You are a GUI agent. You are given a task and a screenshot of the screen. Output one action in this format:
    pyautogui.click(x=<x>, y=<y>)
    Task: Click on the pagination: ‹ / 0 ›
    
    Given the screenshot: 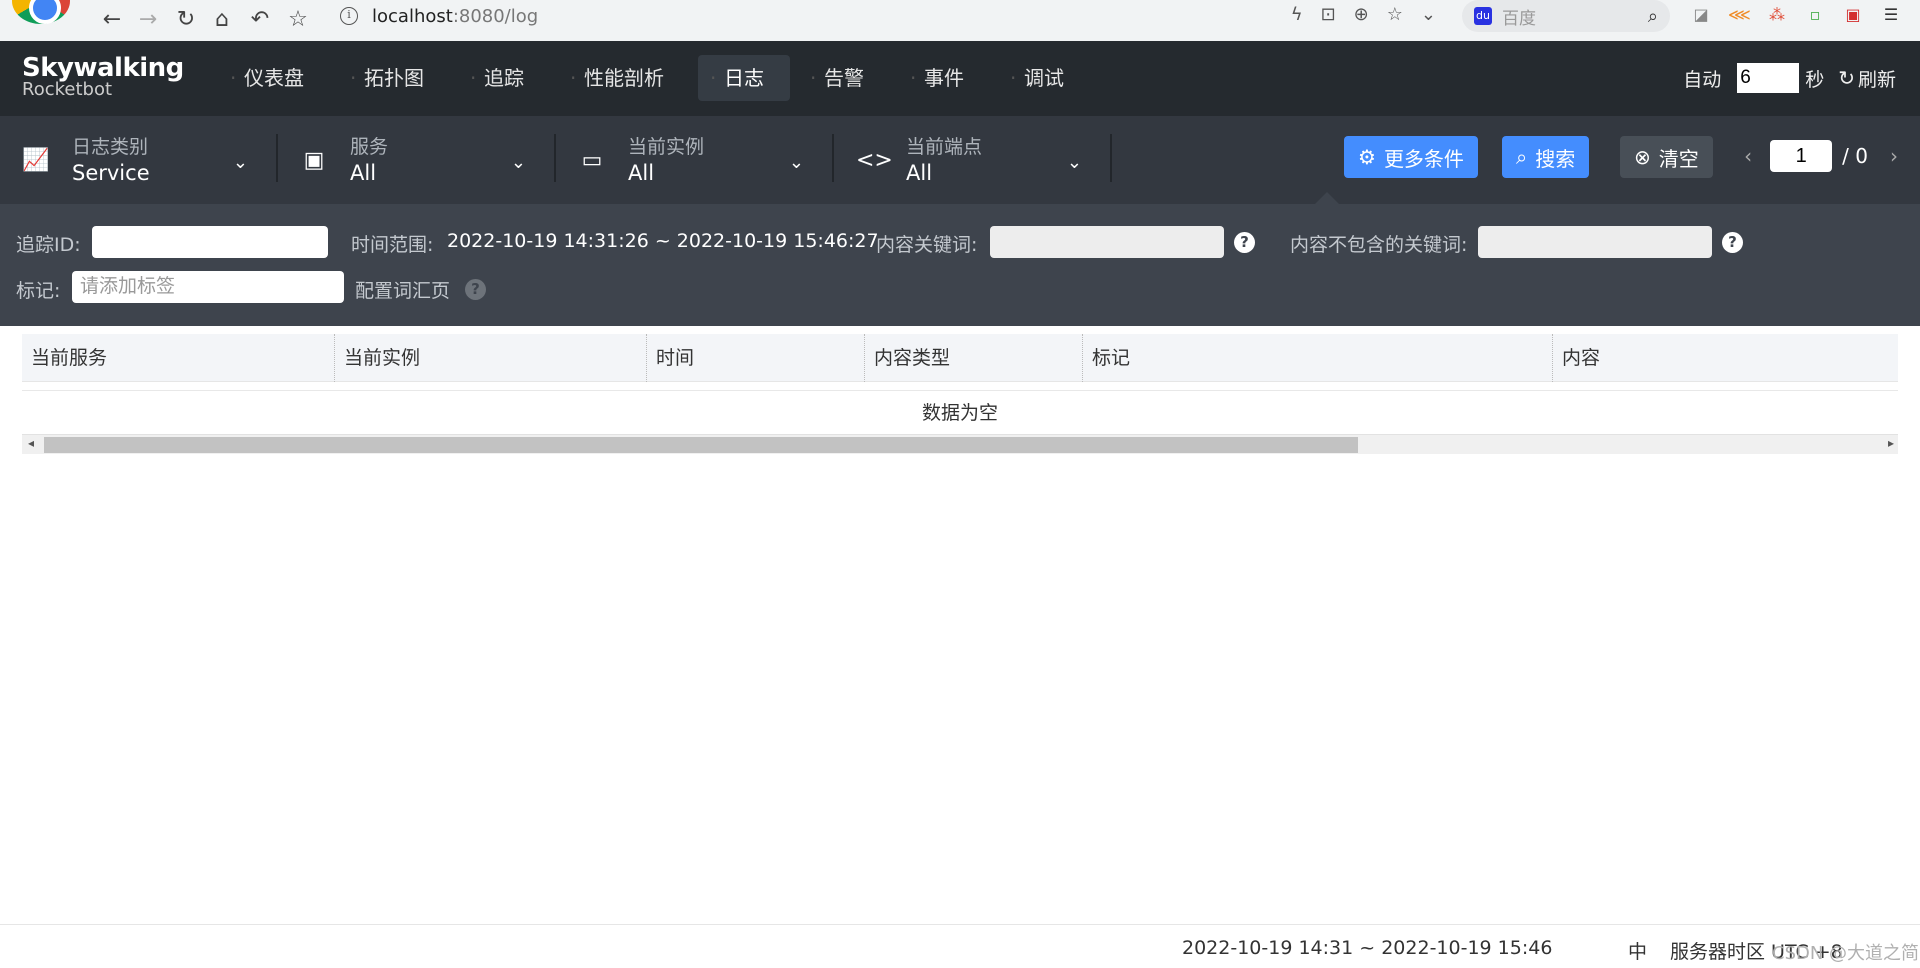 What is the action you would take?
    pyautogui.click(x=1821, y=156)
    